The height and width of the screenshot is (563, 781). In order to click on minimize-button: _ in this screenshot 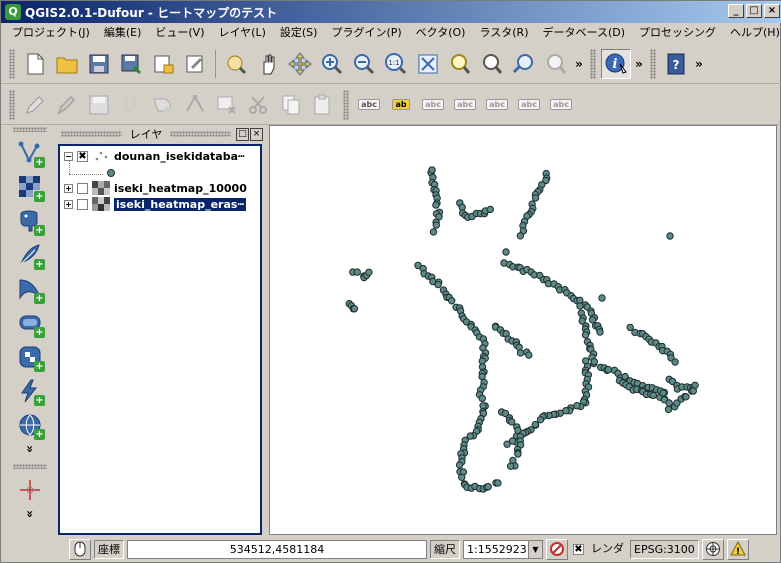, I will do `click(736, 11)`.